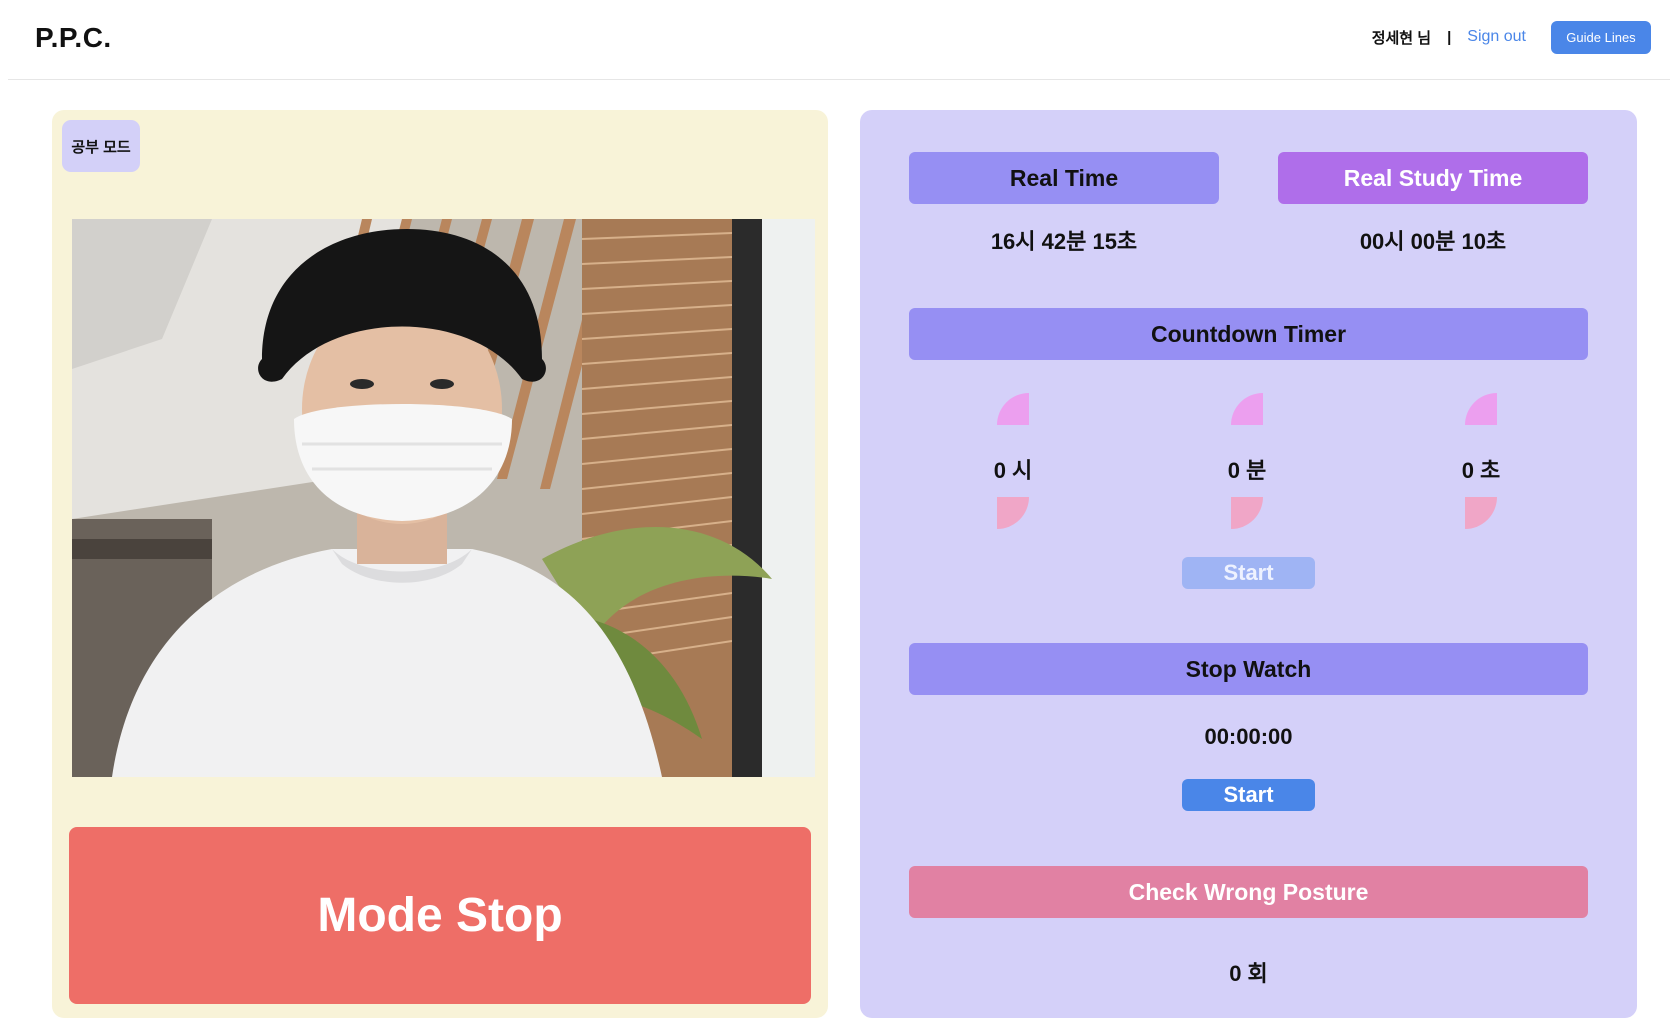 Image resolution: width=1678 pixels, height=1028 pixels. Describe the element at coordinates (1433, 178) in the screenshot. I see `real-study-time-header: Real Study Time` at that location.